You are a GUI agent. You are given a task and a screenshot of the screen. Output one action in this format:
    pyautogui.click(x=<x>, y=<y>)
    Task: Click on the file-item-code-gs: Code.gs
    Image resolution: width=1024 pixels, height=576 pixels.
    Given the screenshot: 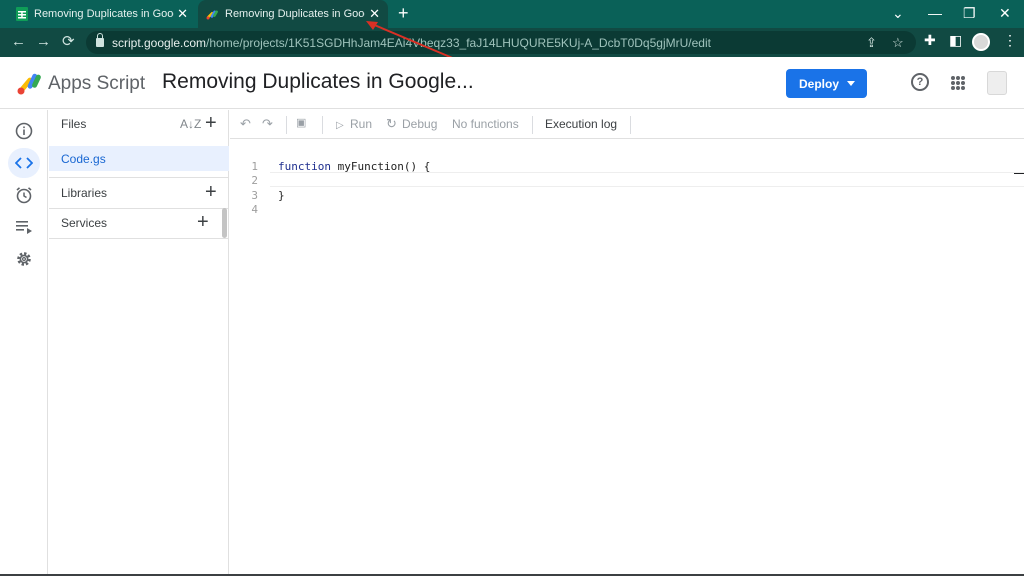 What is the action you would take?
    pyautogui.click(x=139, y=158)
    